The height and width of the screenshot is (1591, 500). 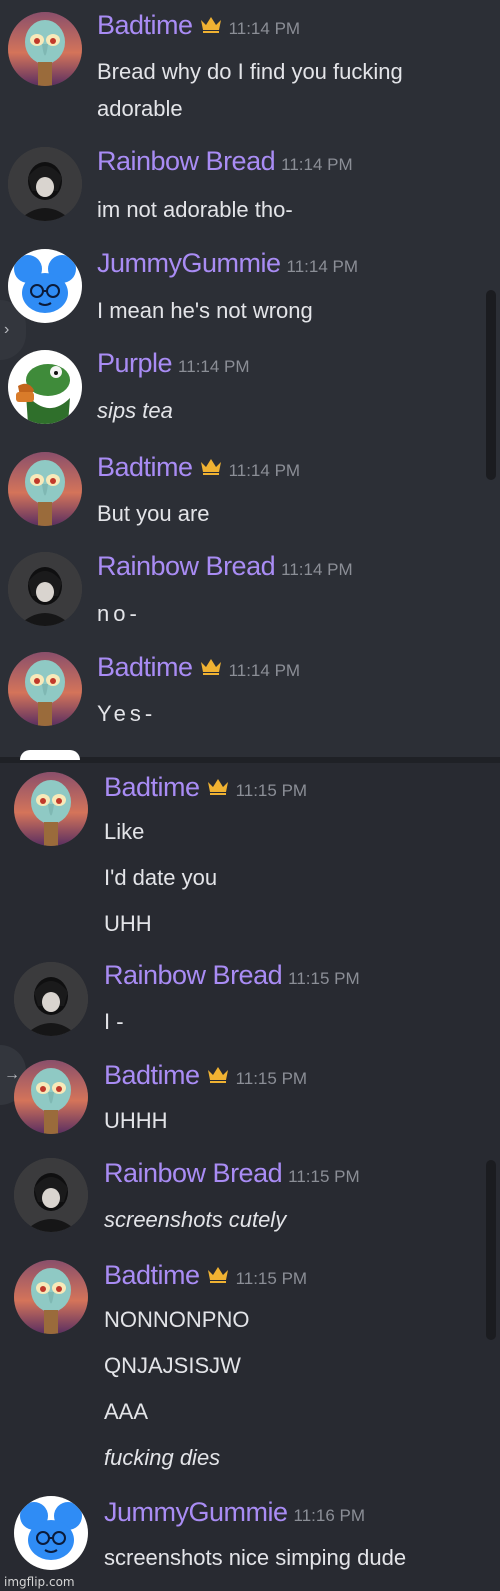 What do you see at coordinates (119, 613) in the screenshot?
I see `message-text: no-` at bounding box center [119, 613].